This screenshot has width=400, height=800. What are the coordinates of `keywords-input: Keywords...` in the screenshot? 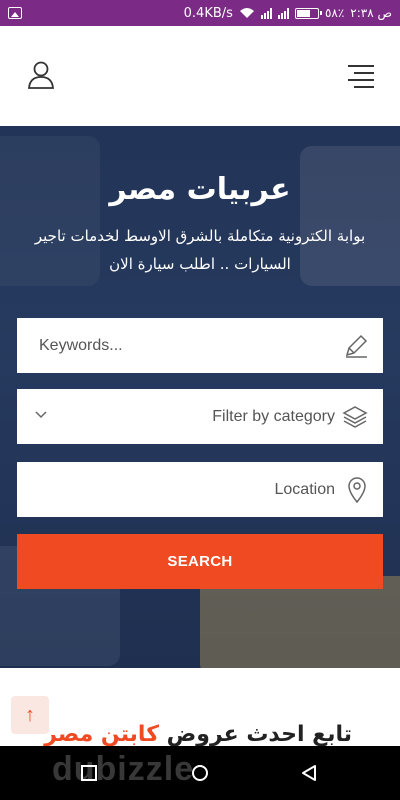 It's located at (200, 345).